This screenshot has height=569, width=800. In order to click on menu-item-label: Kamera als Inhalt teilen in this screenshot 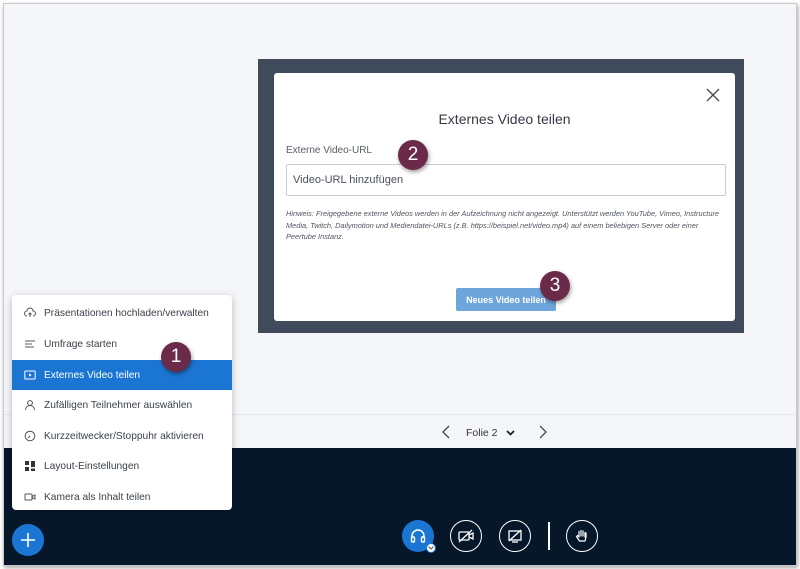, I will do `click(97, 497)`.